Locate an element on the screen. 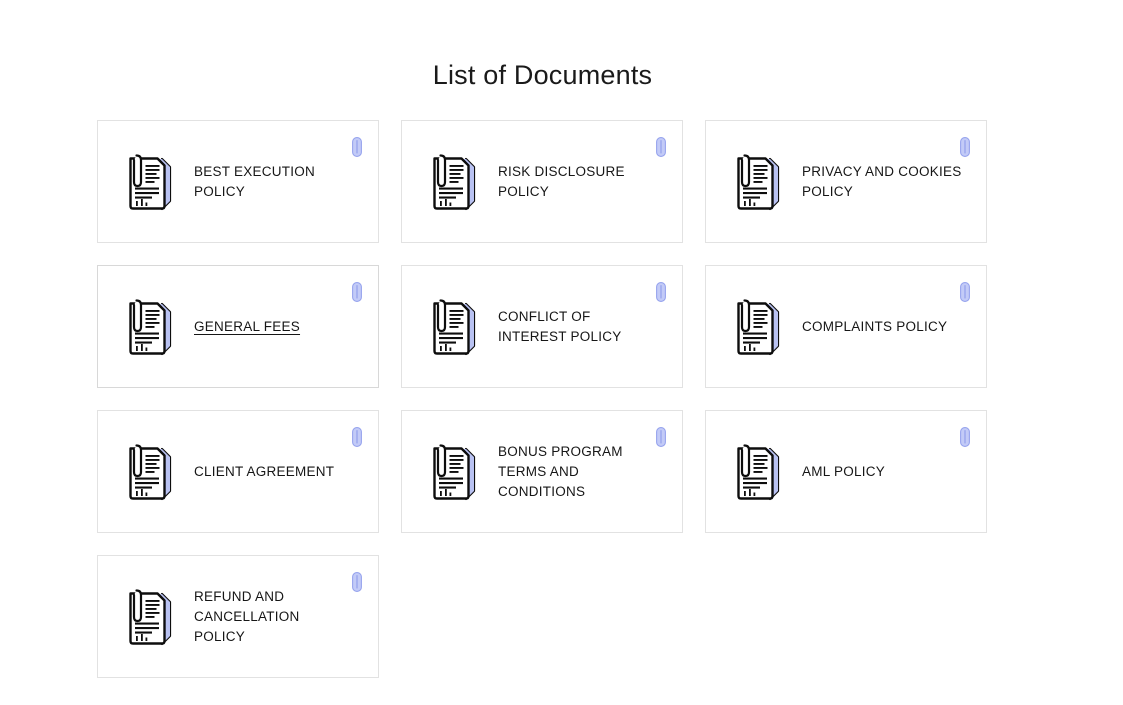 Image resolution: width=1123 pixels, height=705 pixels. document-card-general-fees: GENERAL FEES is located at coordinates (238, 326).